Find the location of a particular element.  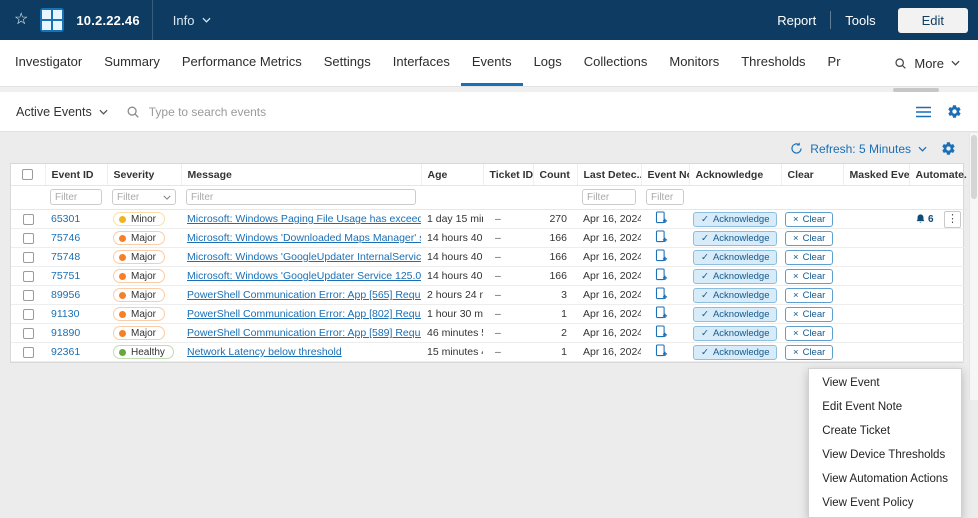

tab-logs: Logs is located at coordinates (548, 63).